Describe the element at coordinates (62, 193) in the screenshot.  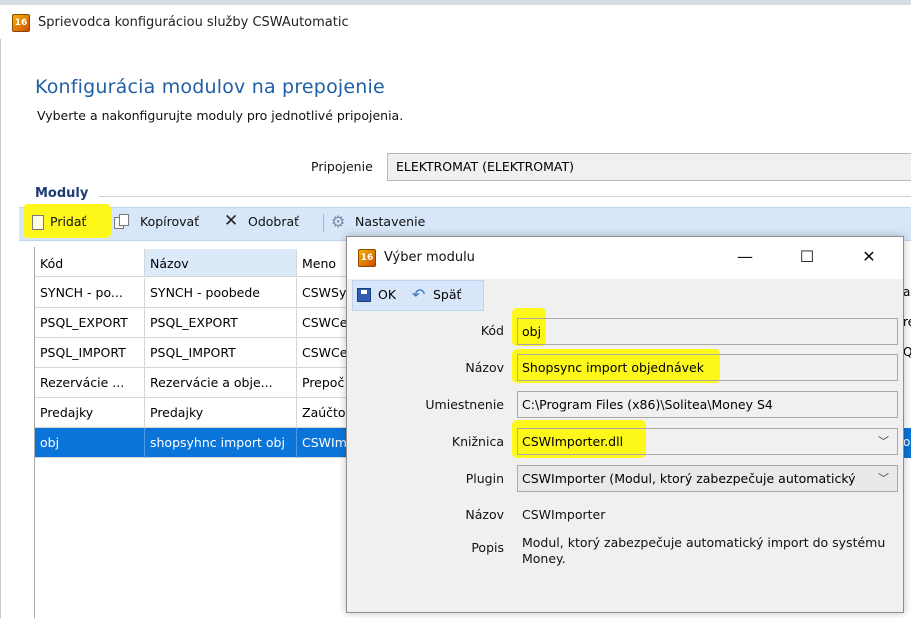
I see `moduly-group-title: Moduly` at that location.